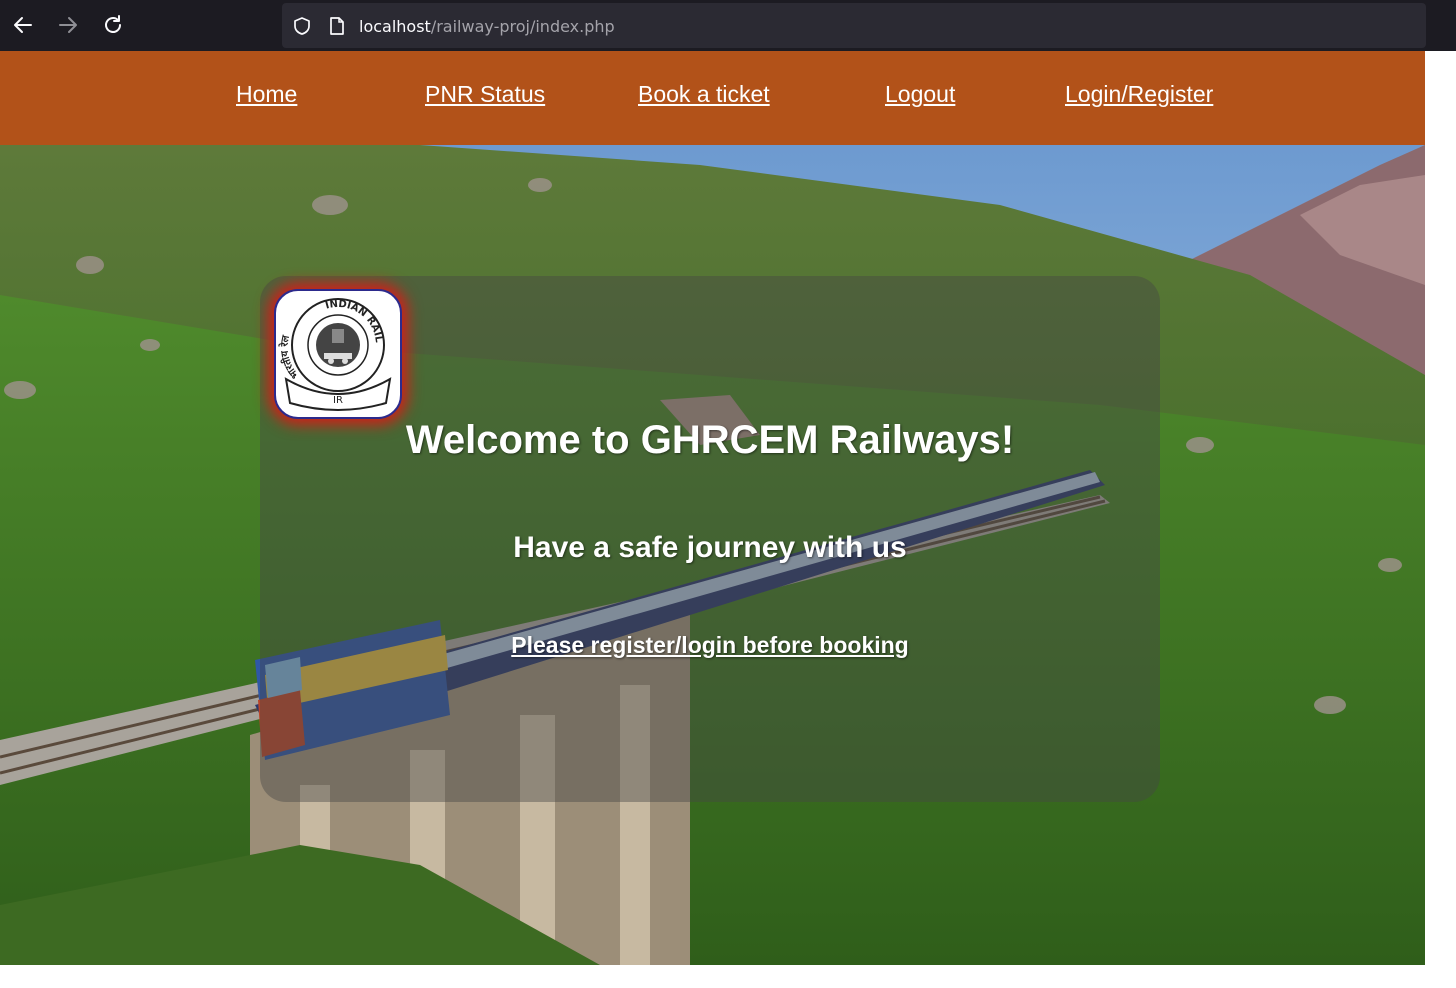 The height and width of the screenshot is (988, 1456). What do you see at coordinates (395, 26) in the screenshot?
I see `url-host: localhost` at bounding box center [395, 26].